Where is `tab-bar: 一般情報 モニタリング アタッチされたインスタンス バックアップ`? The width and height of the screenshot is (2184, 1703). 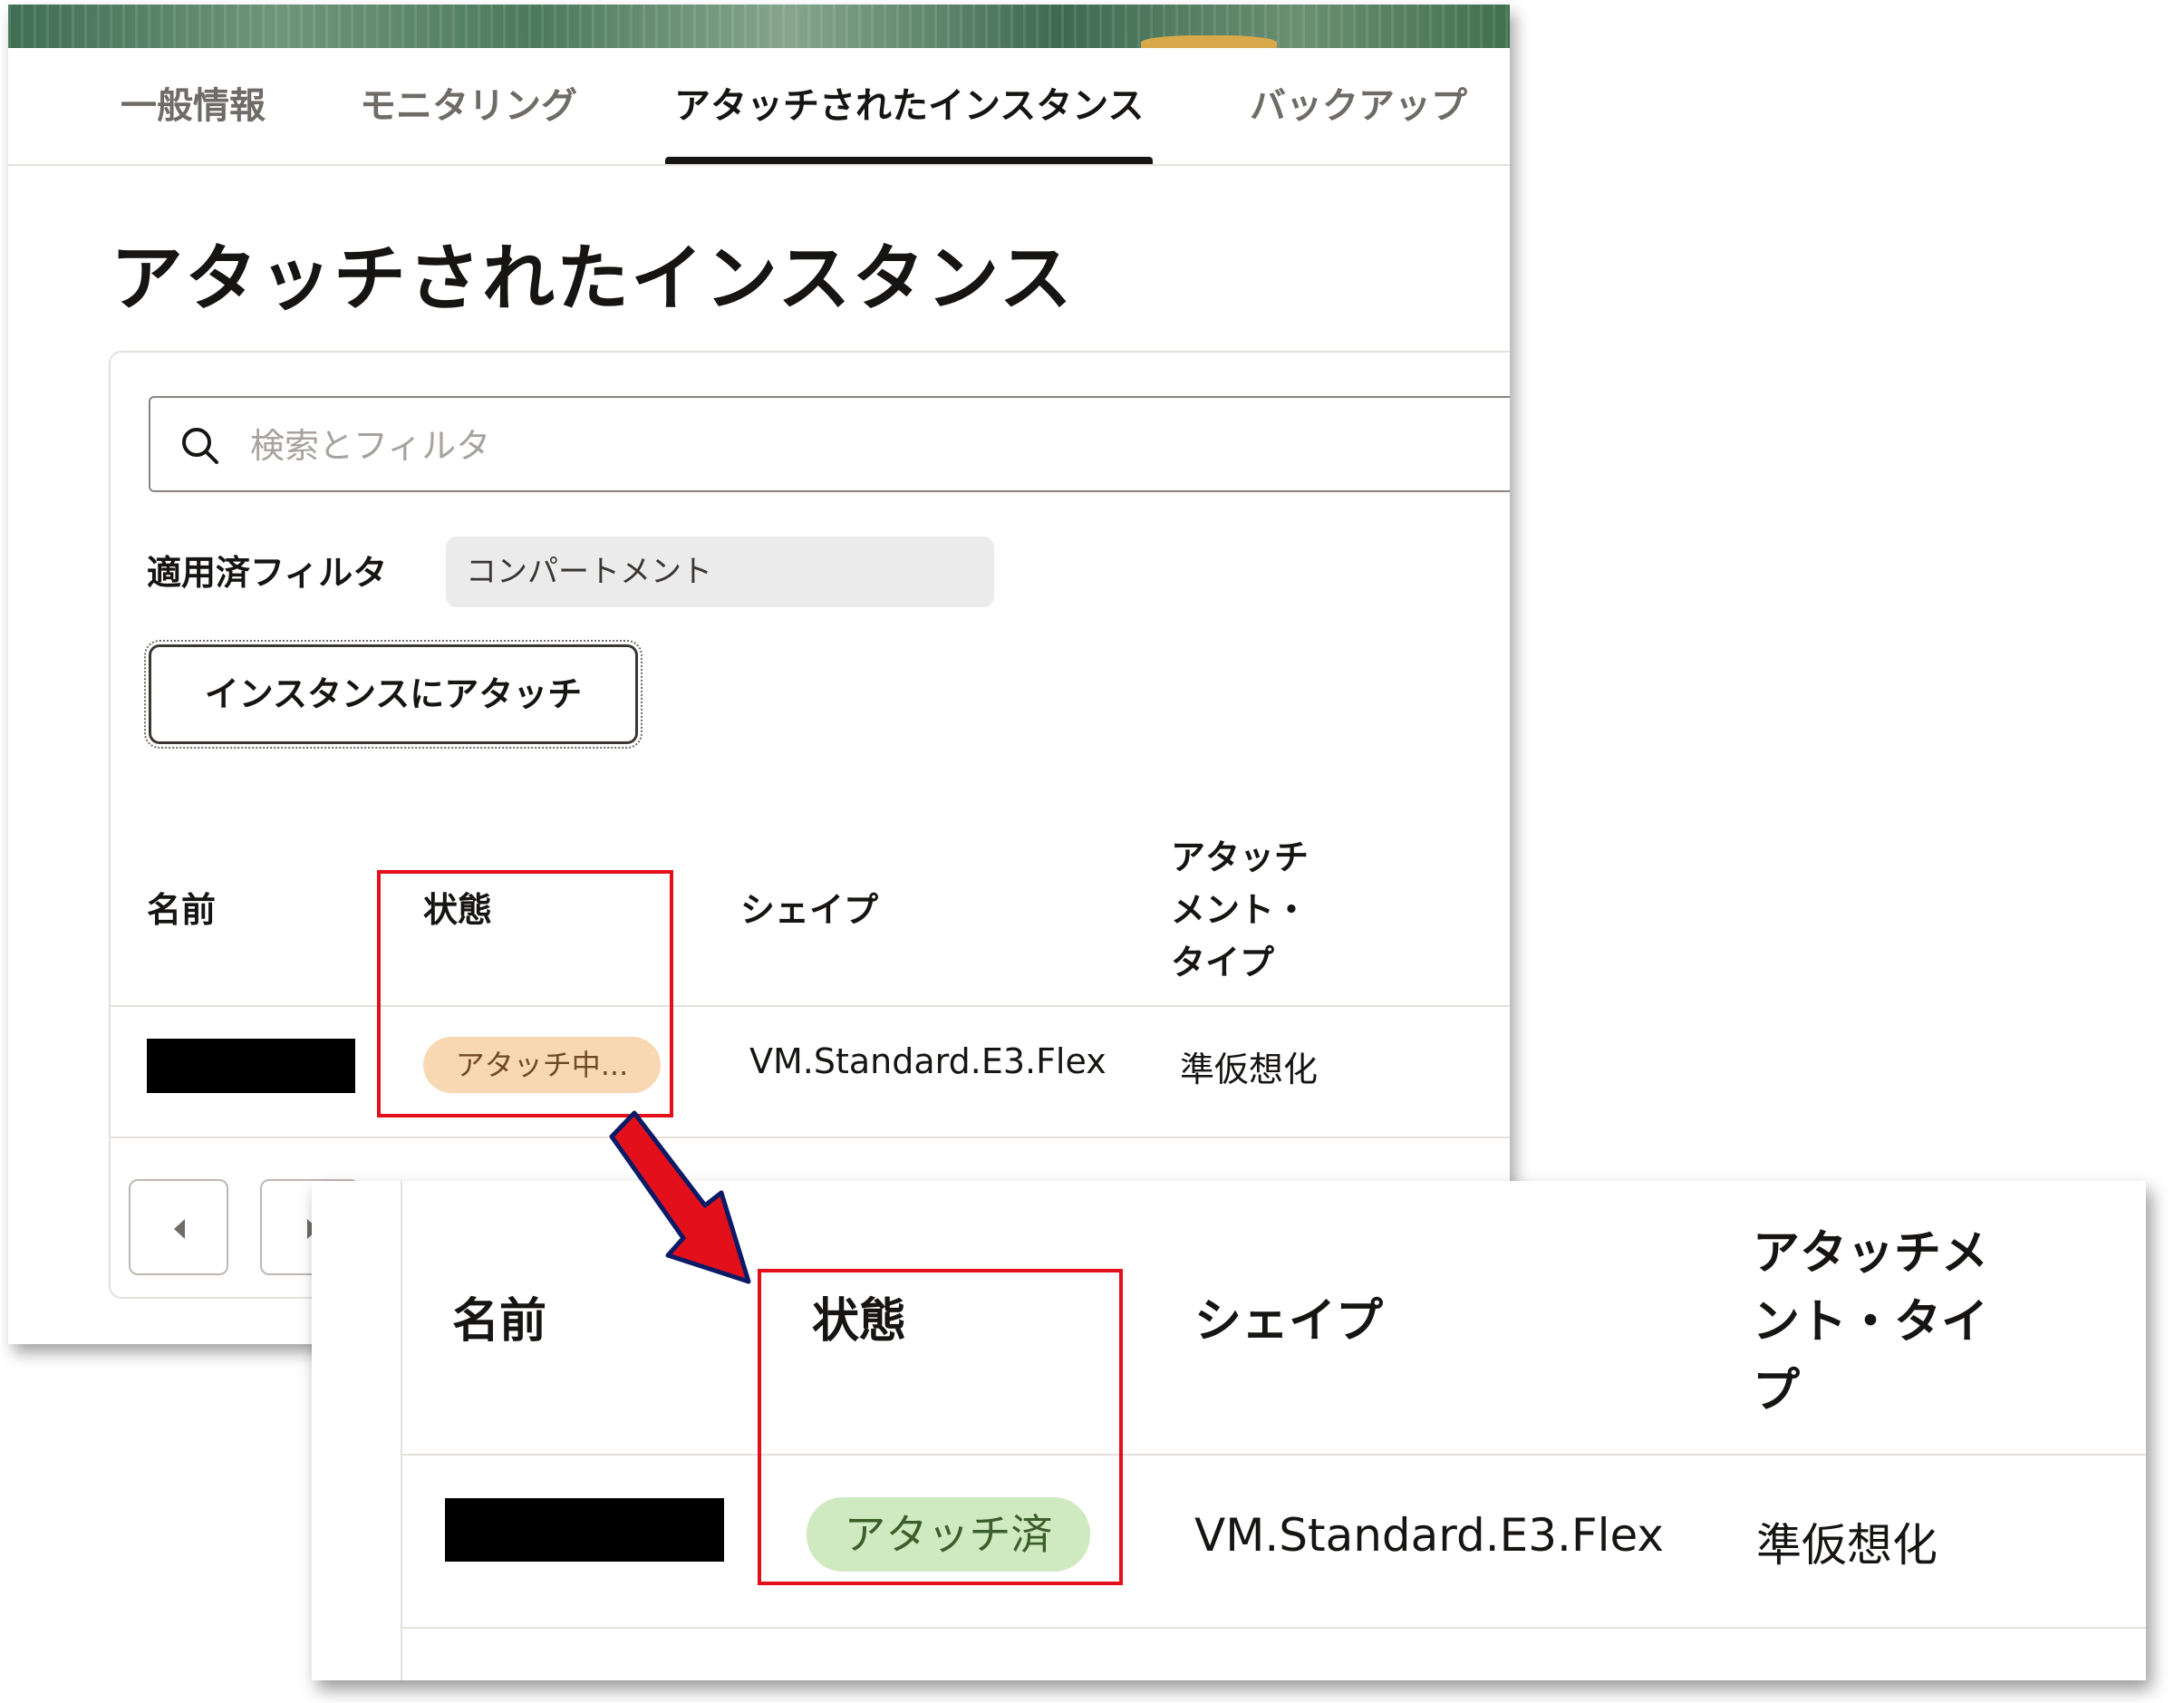
tab-bar: 一般情報 モニタリング アタッチされたインスタンス バックアップ is located at coordinates (759, 107).